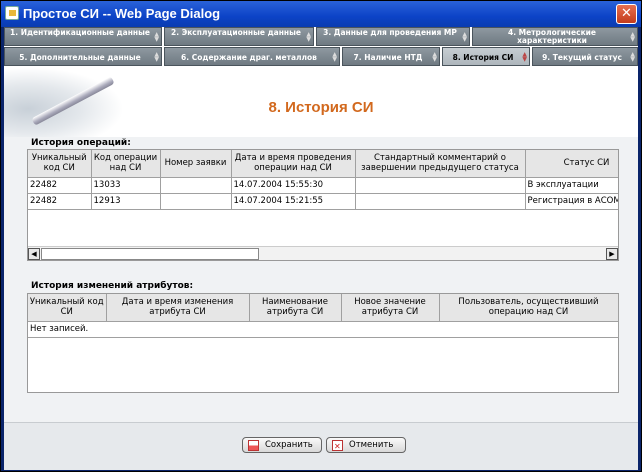 Image resolution: width=642 pixels, height=472 pixels. I want to click on footer-bar: Сохранить Отменить, so click(321, 446).